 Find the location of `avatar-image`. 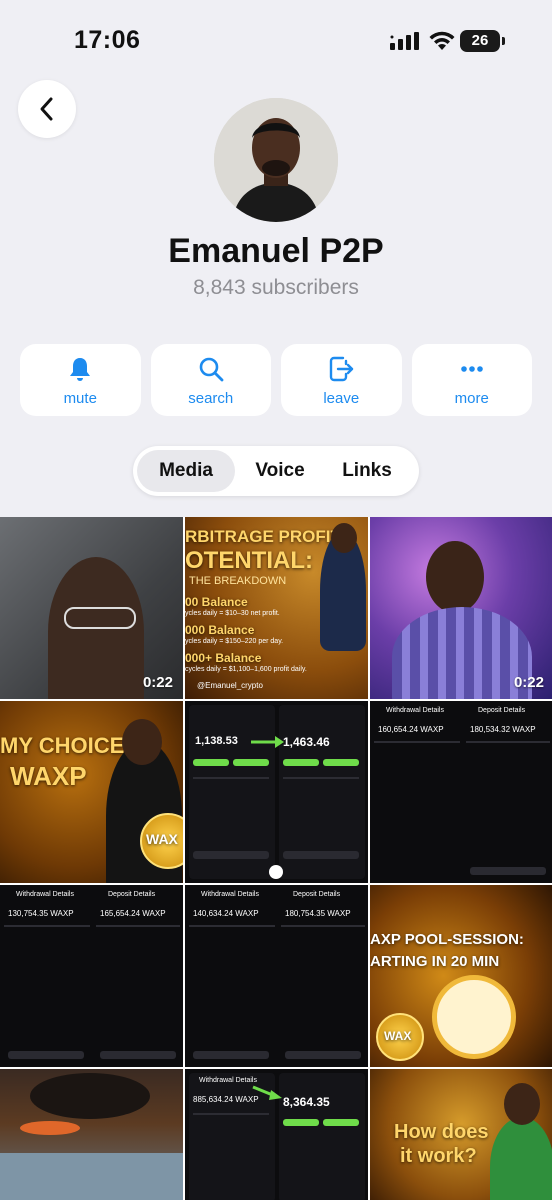

avatar-image is located at coordinates (276, 160).